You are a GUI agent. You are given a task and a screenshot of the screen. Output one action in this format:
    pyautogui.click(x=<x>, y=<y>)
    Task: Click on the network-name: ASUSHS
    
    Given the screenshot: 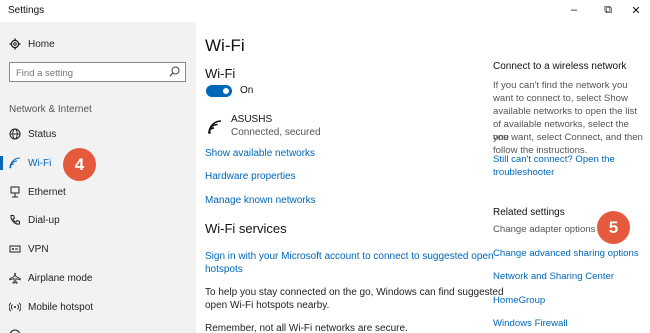 What is the action you would take?
    pyautogui.click(x=252, y=119)
    